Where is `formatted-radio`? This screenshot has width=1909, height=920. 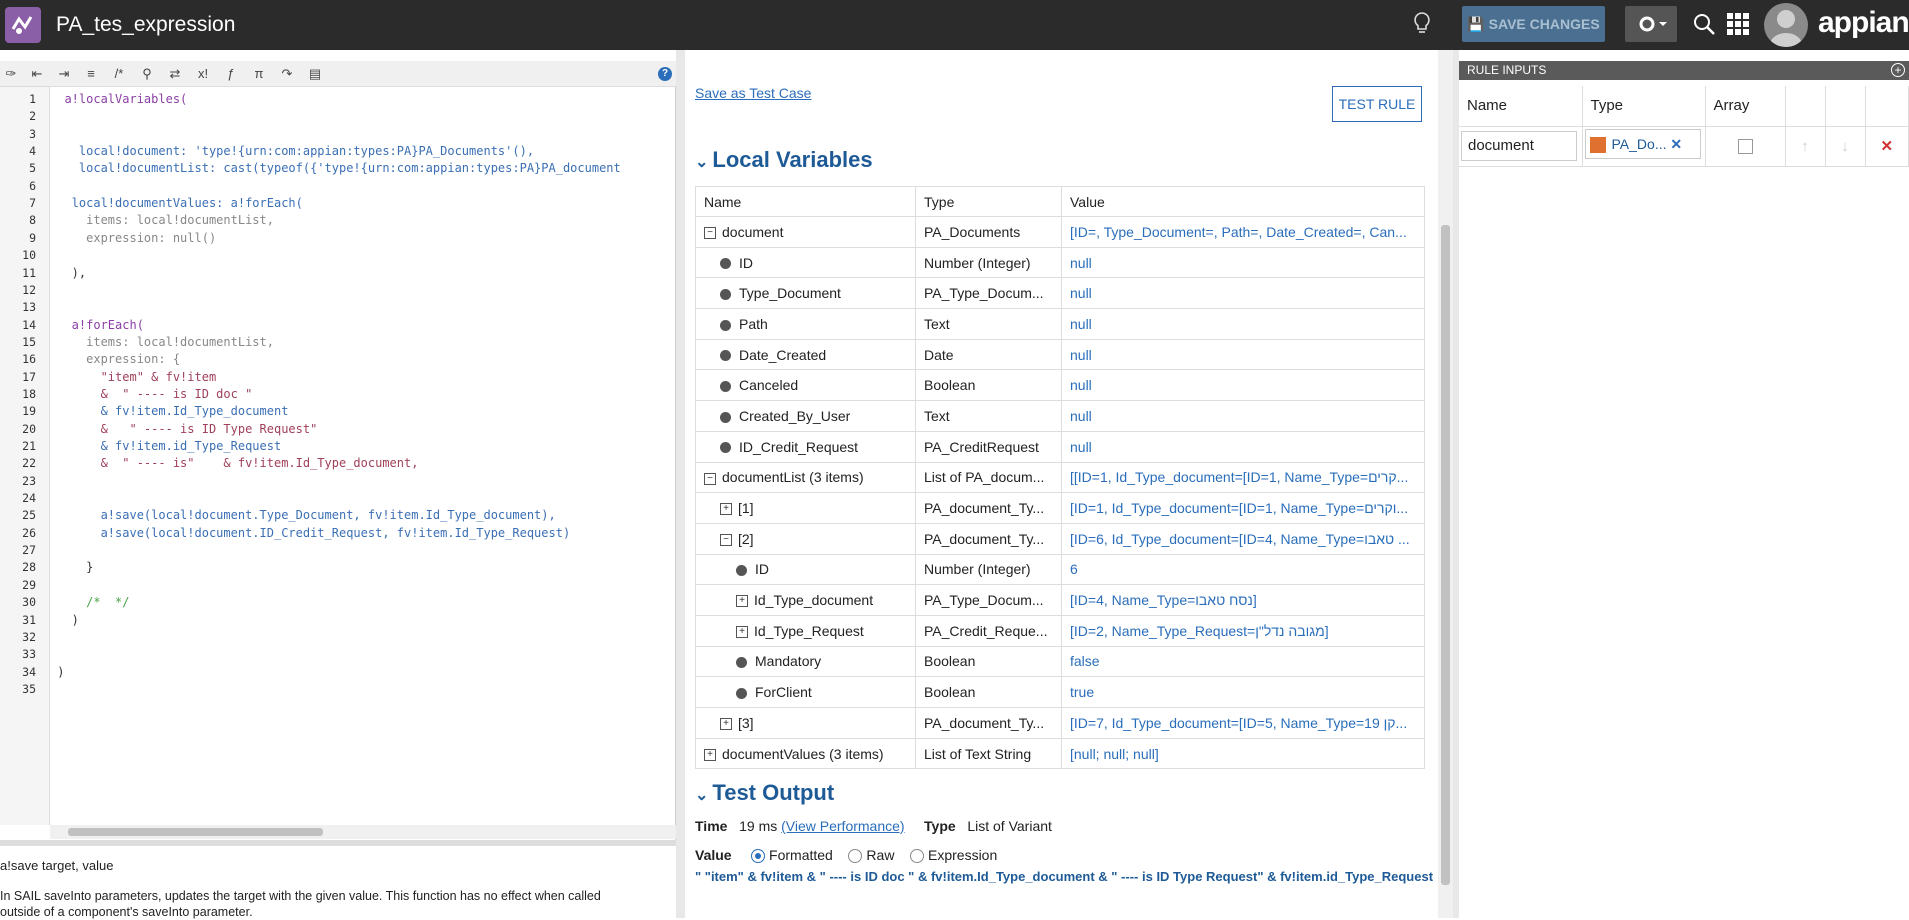
formatted-radio is located at coordinates (758, 856).